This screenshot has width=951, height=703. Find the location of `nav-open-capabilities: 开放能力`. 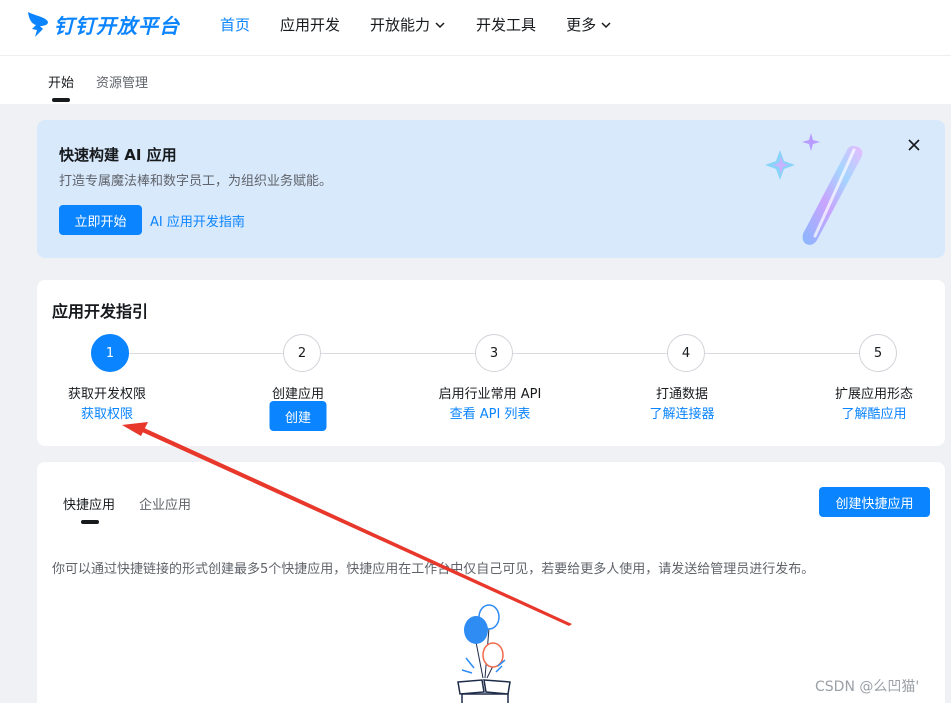

nav-open-capabilities: 开放能力 is located at coordinates (408, 24).